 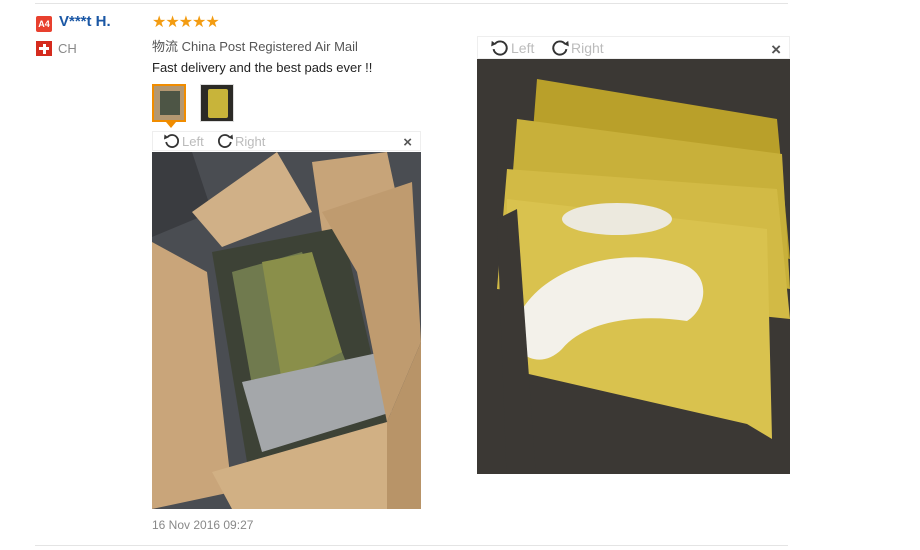 I want to click on bottom-divider, so click(x=411, y=545).